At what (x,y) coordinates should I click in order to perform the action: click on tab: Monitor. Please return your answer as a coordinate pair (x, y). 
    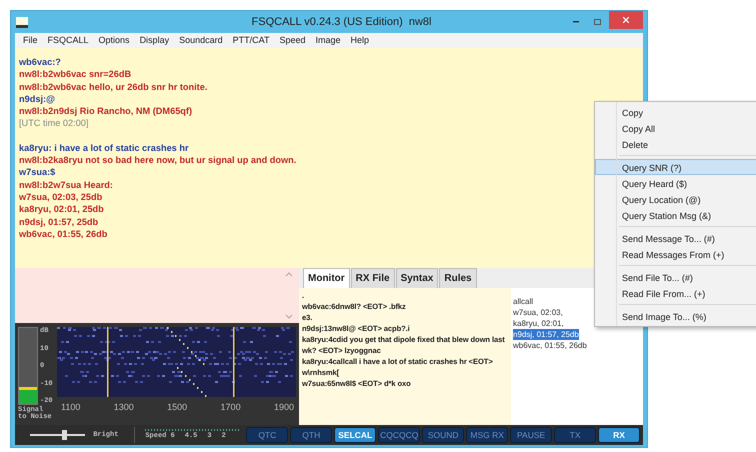
    Looking at the image, I should click on (326, 278).